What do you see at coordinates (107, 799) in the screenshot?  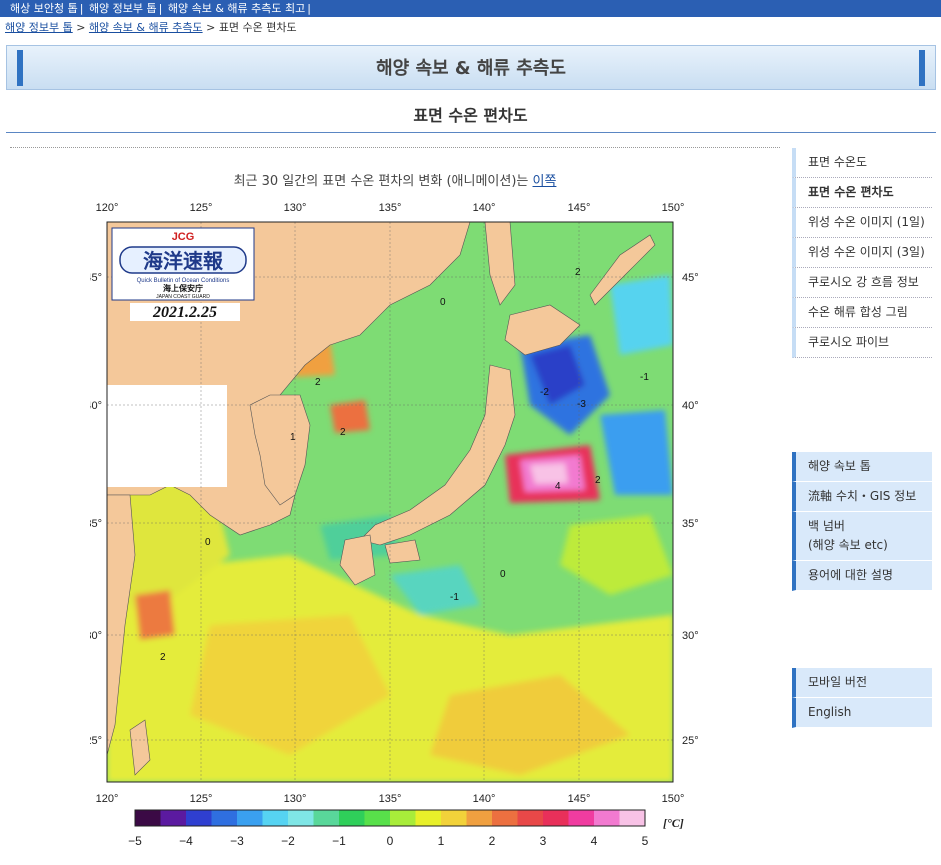 I see `lon-label: 120°` at bounding box center [107, 799].